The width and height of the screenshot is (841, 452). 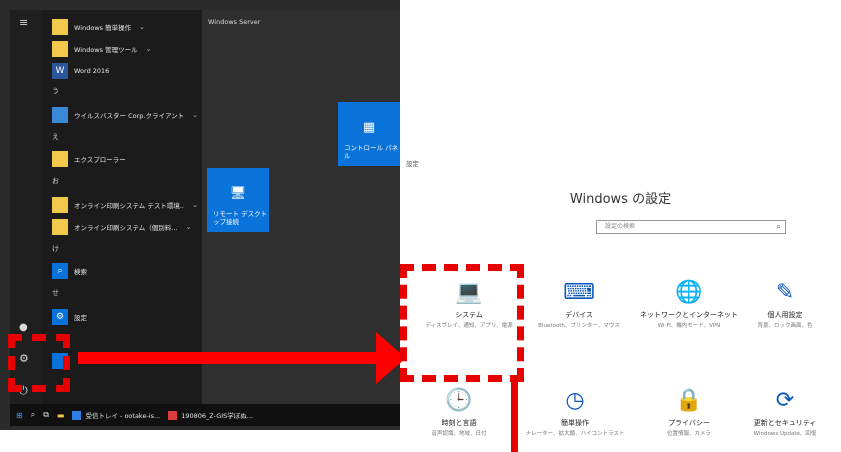 What do you see at coordinates (23, 22) in the screenshot?
I see `hamburger-menu-icon: ≡` at bounding box center [23, 22].